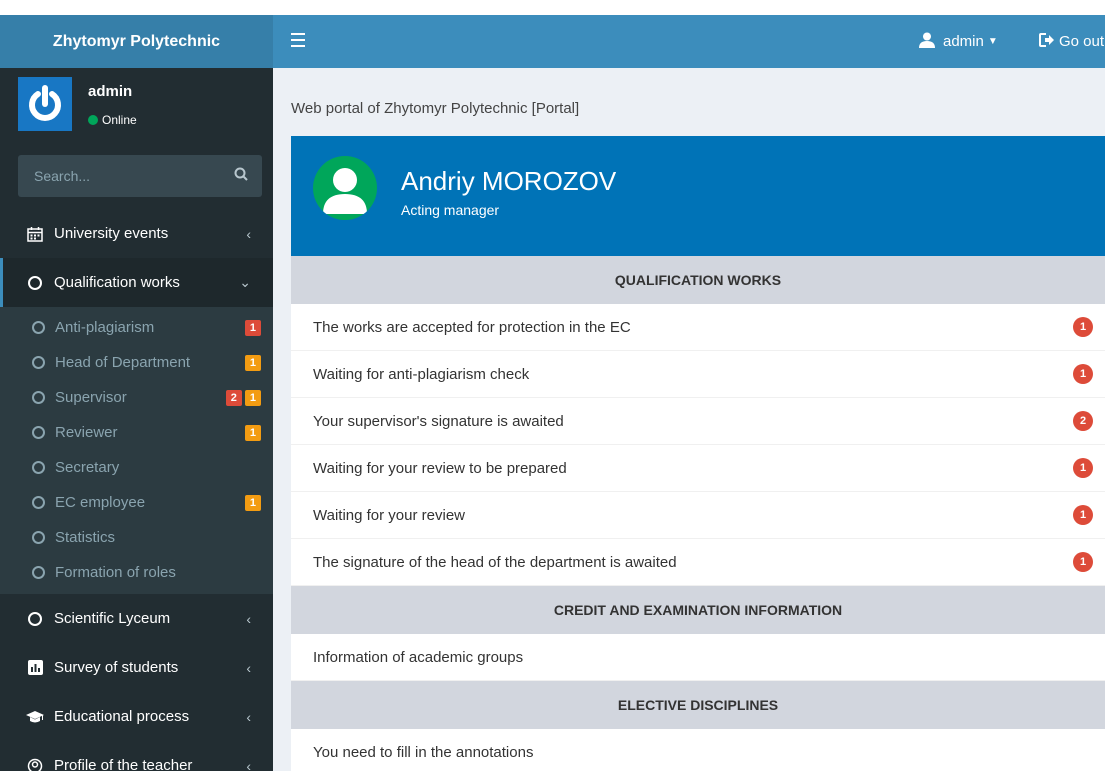 This screenshot has height=771, width=1105. Describe the element at coordinates (389, 515) in the screenshot. I see `list-item-label: Waiting for your review` at that location.